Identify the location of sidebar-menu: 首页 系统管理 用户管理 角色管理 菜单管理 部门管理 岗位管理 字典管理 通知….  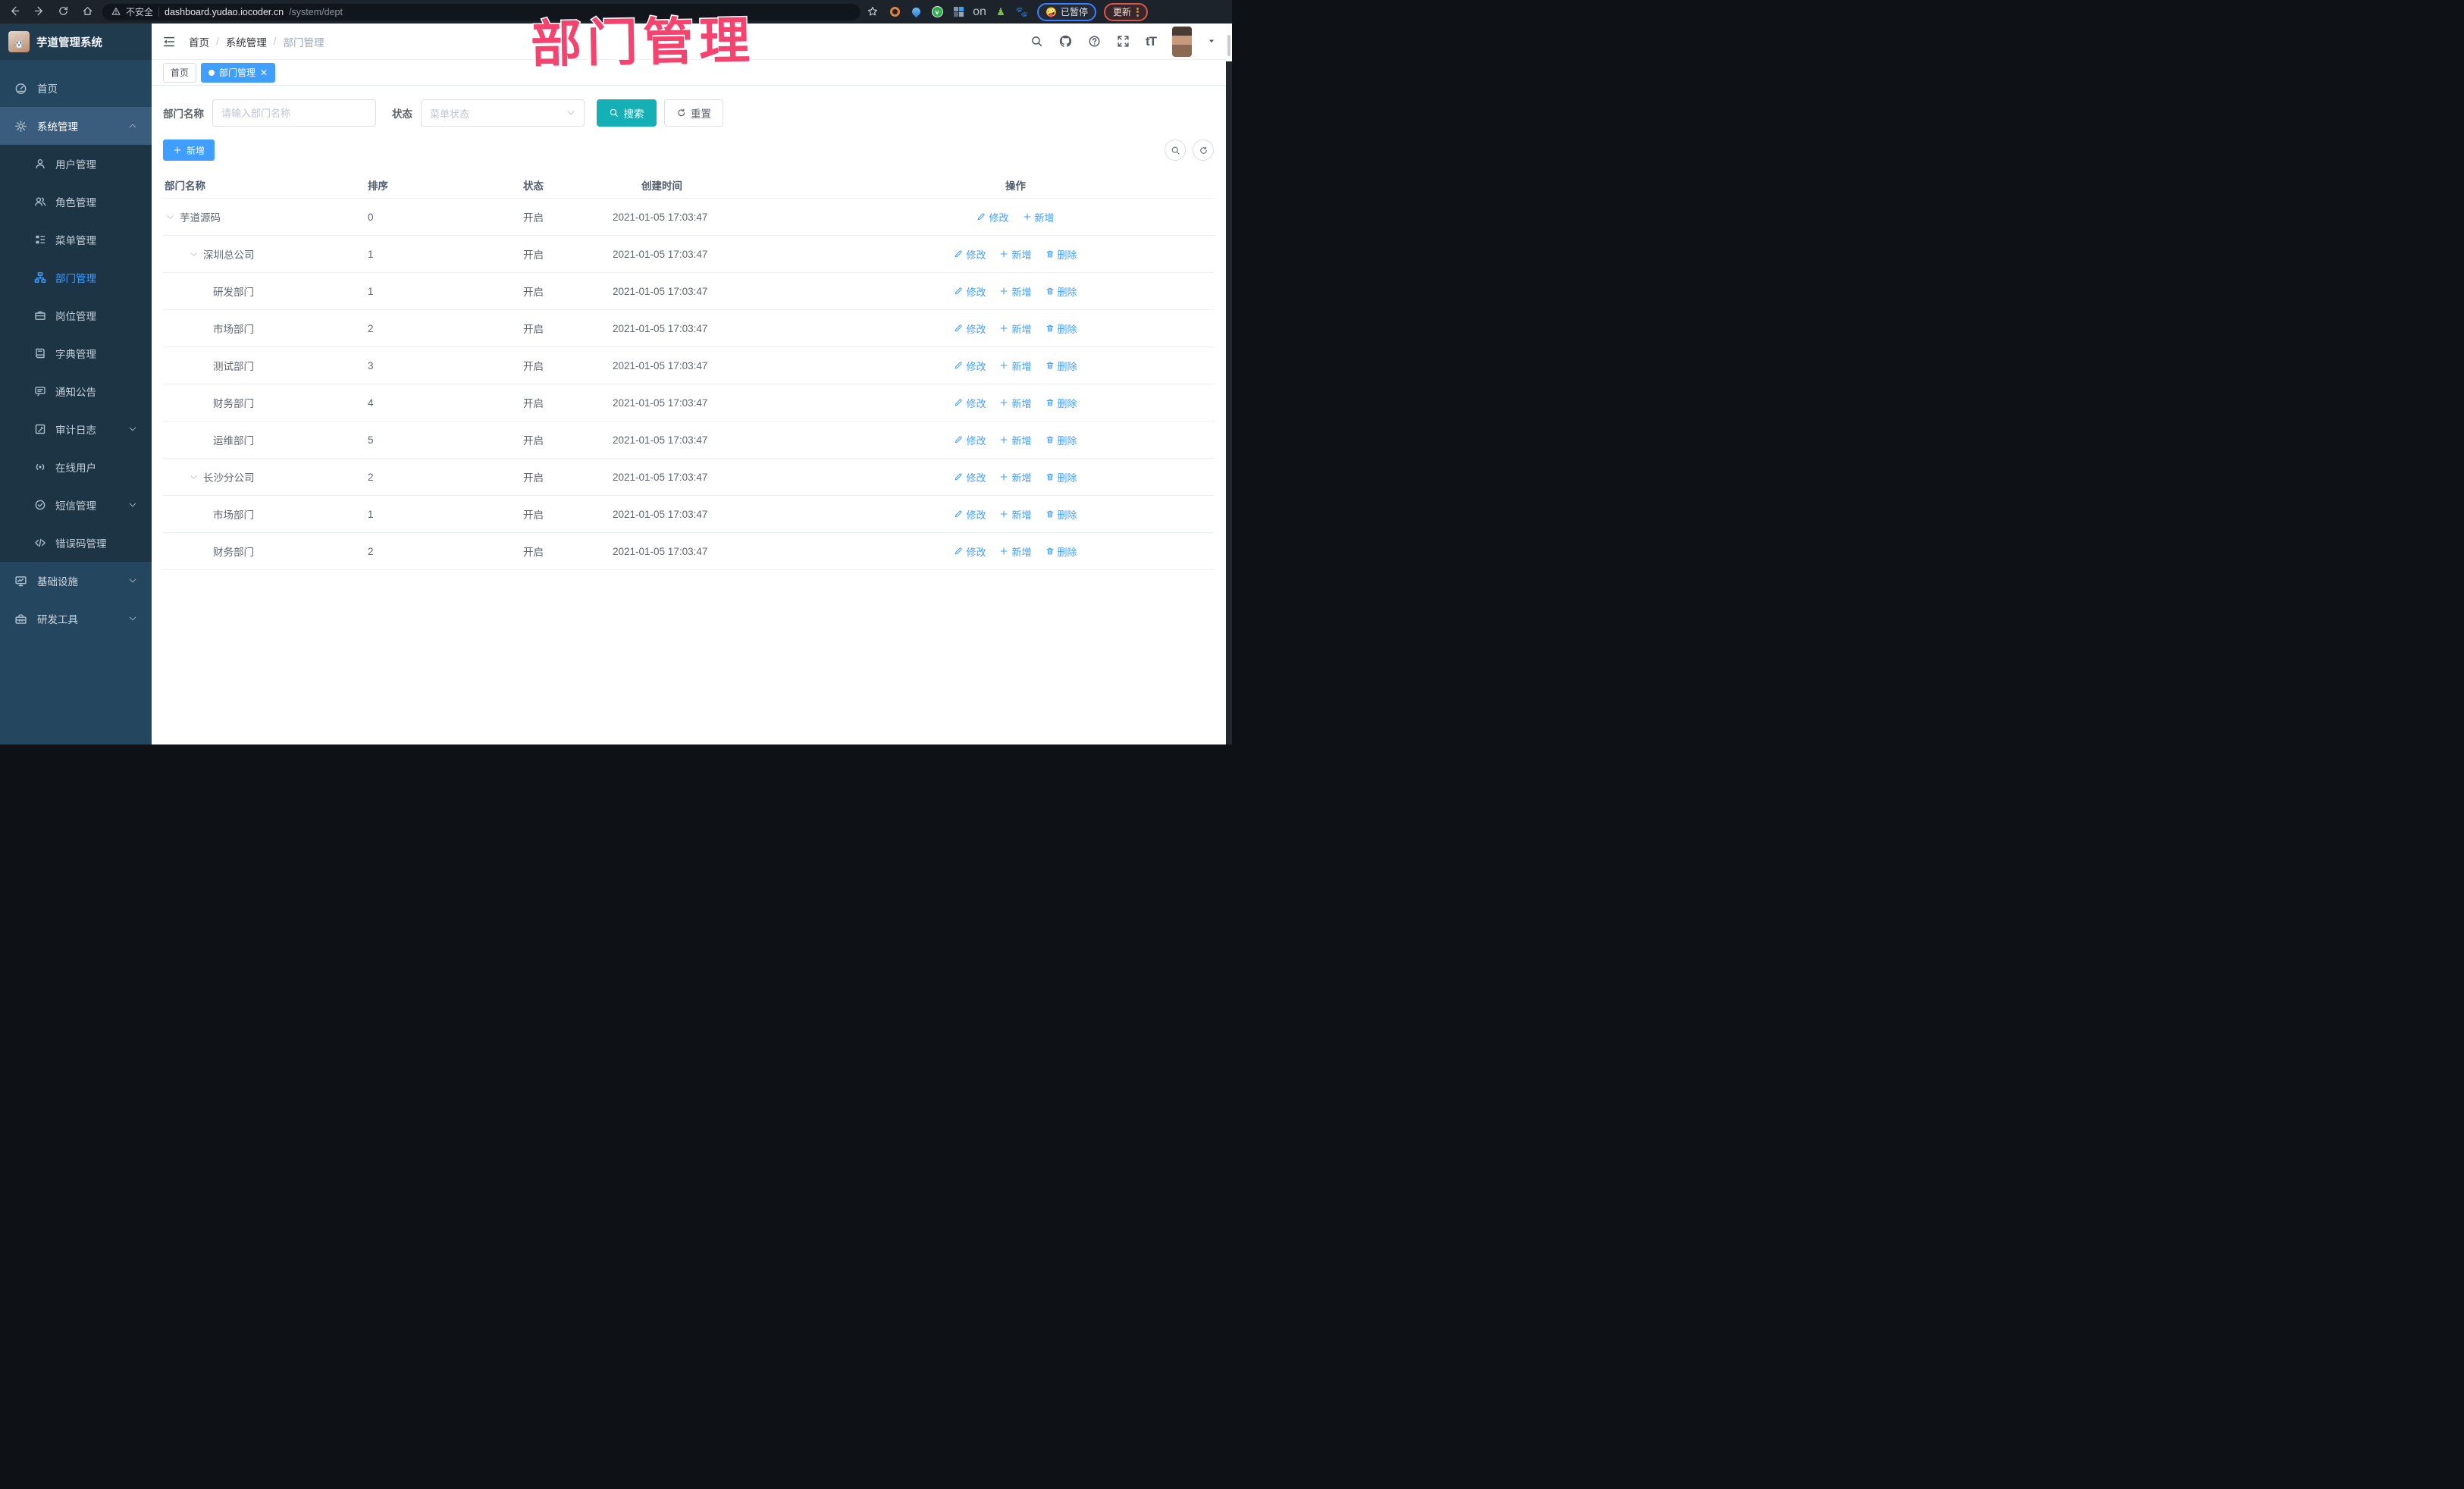
(76, 349).